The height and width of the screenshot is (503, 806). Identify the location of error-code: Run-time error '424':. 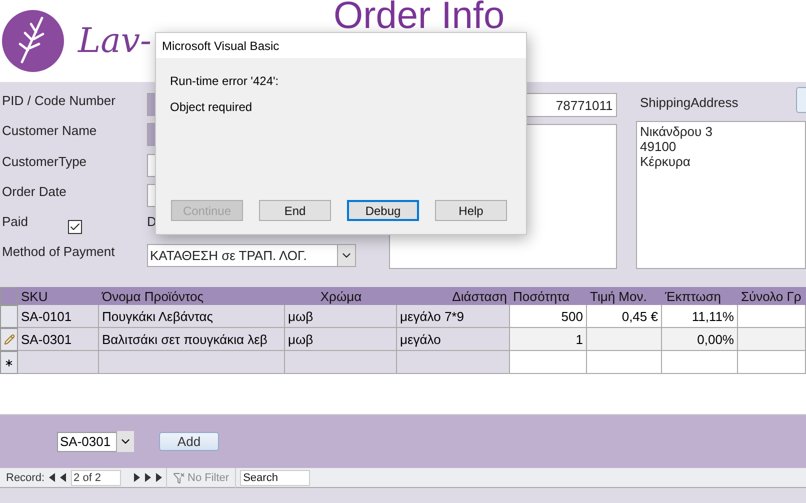
(225, 81).